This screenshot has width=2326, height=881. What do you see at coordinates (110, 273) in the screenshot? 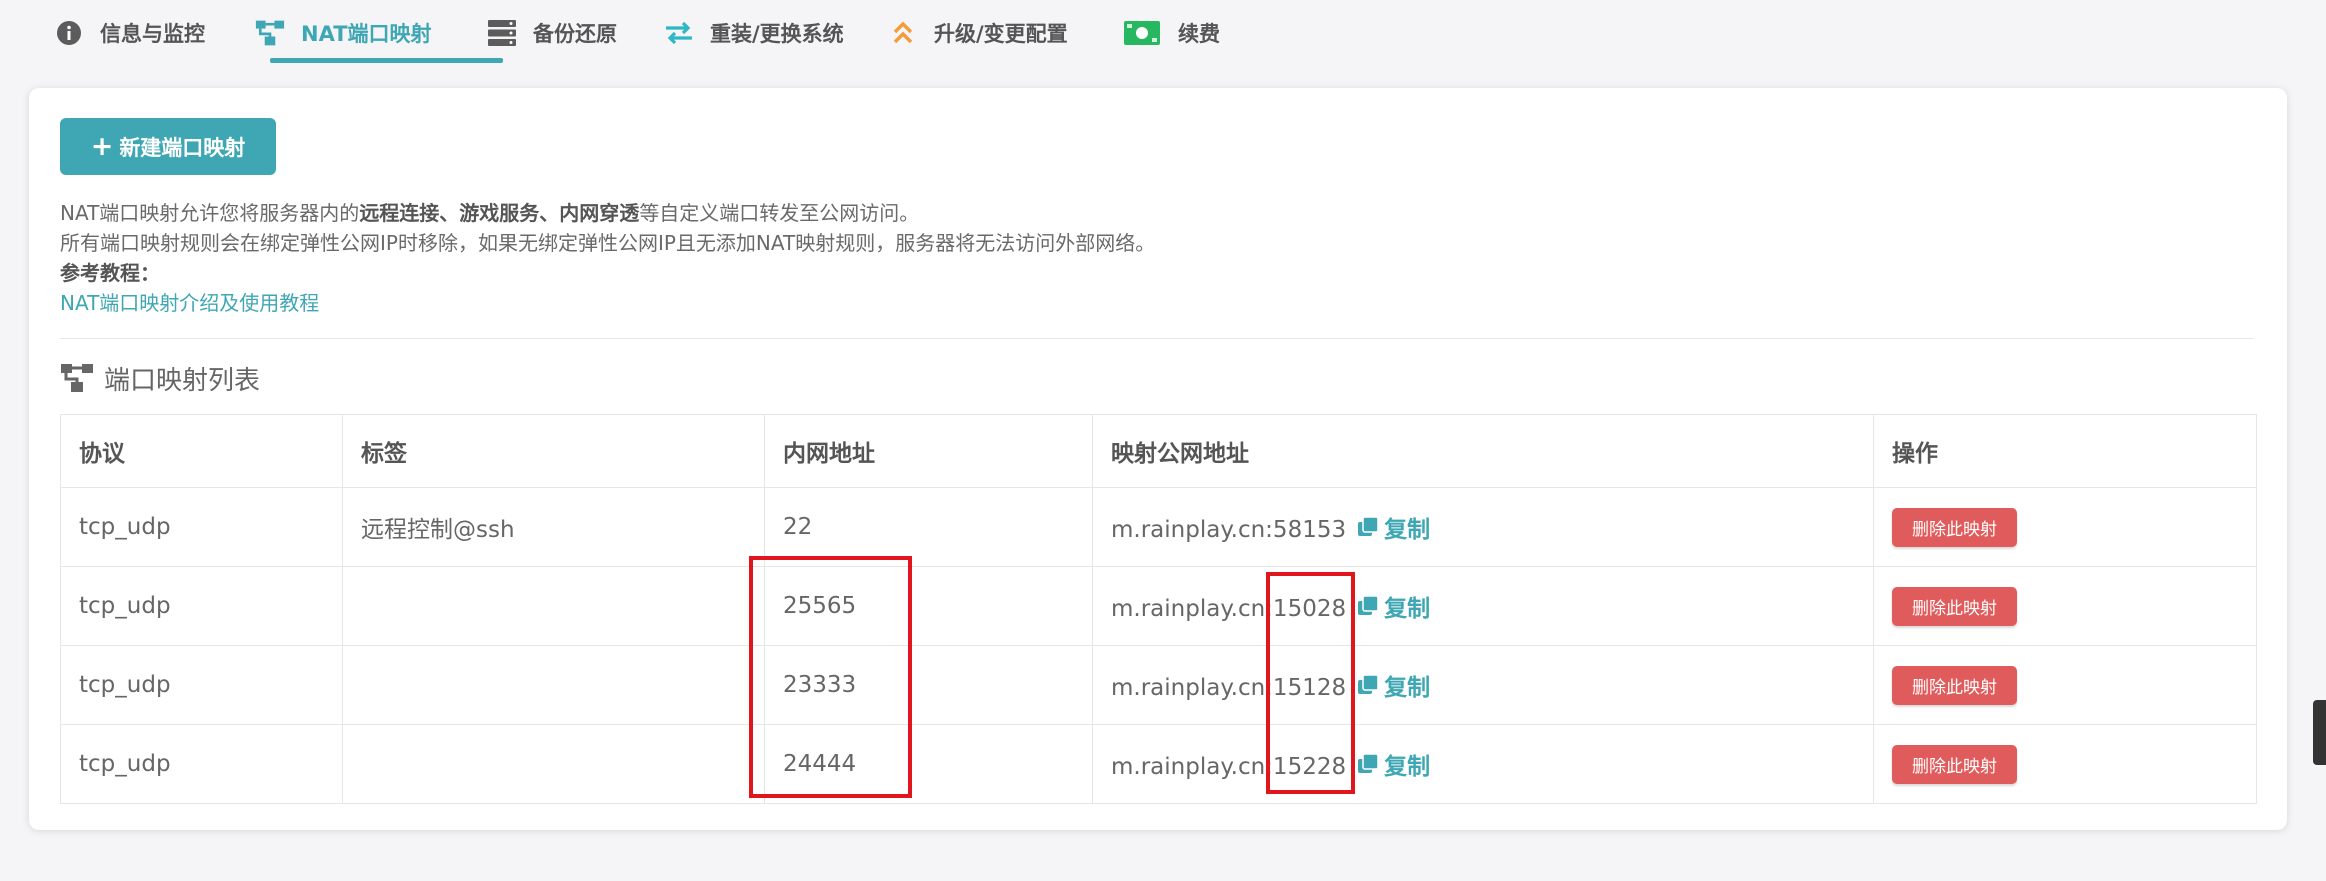
I see `reference-label: 参考教程：` at bounding box center [110, 273].